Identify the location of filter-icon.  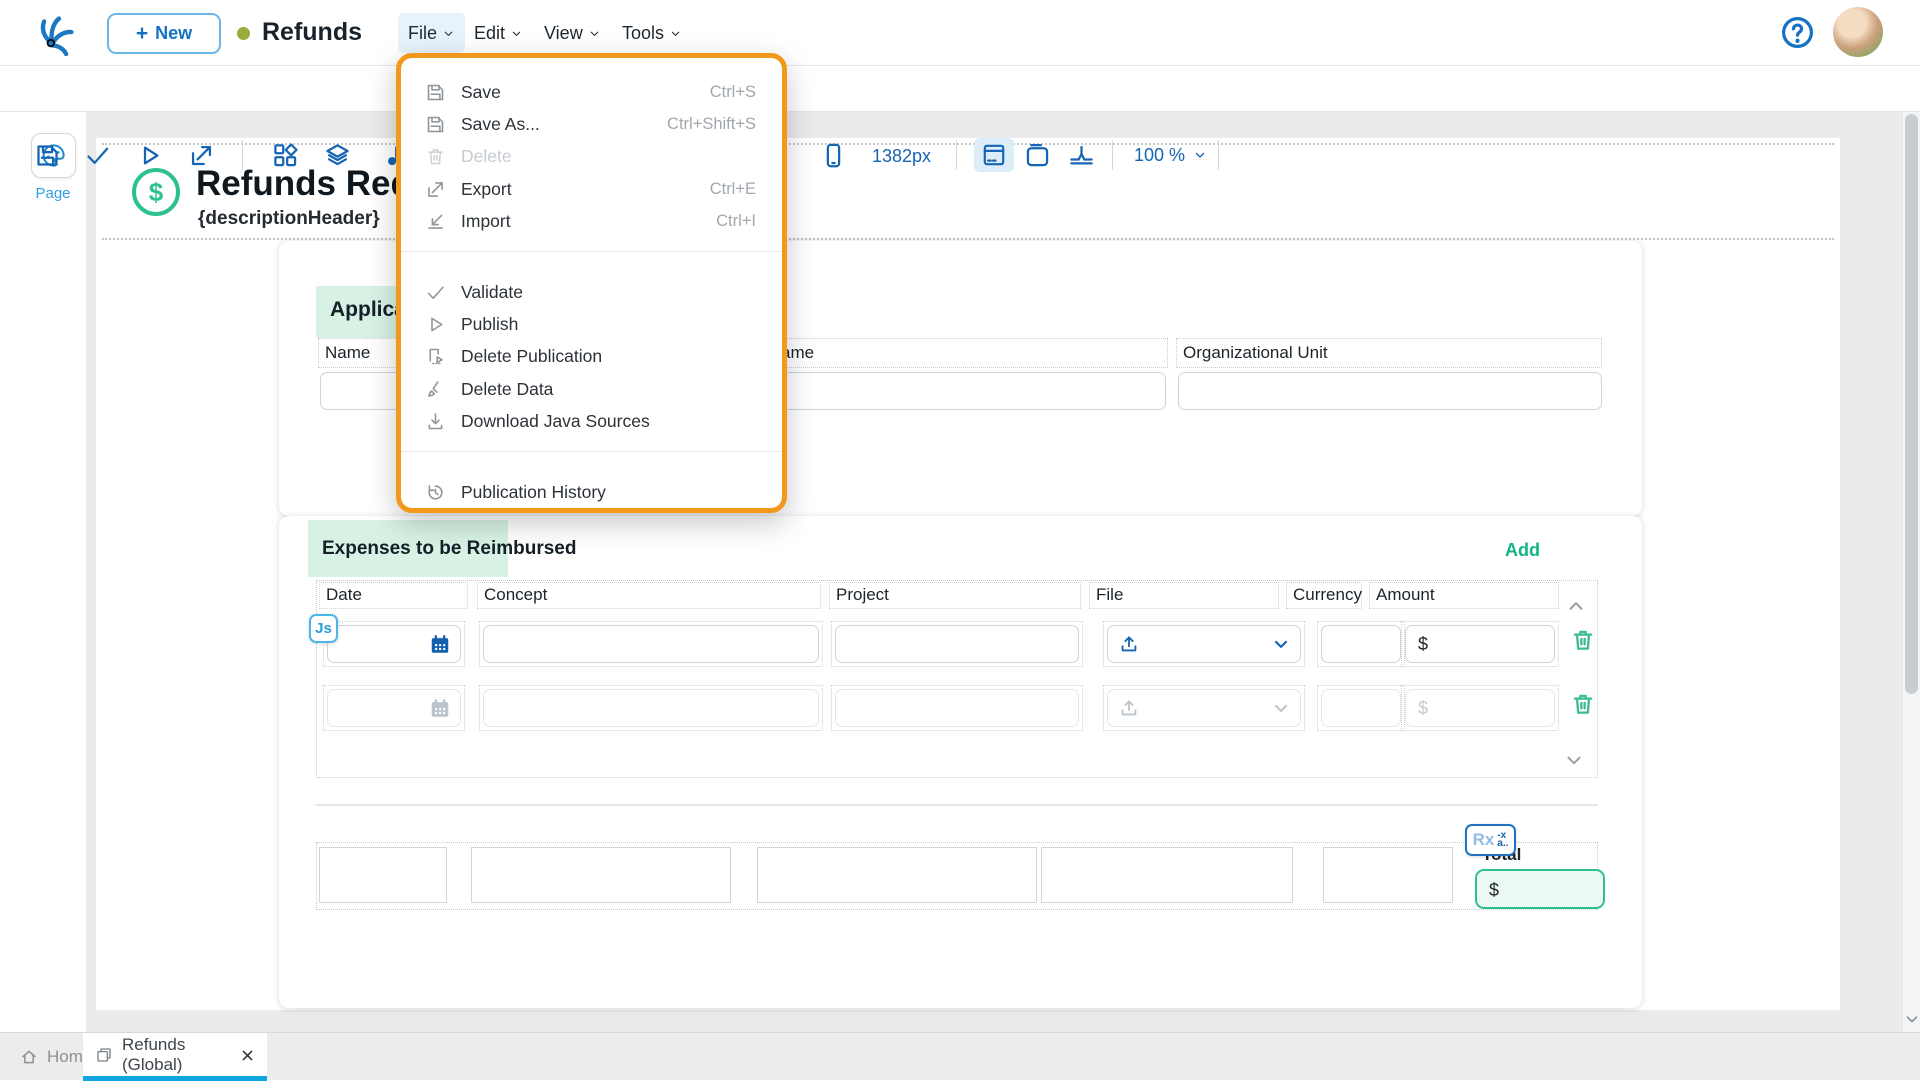
(1081, 155).